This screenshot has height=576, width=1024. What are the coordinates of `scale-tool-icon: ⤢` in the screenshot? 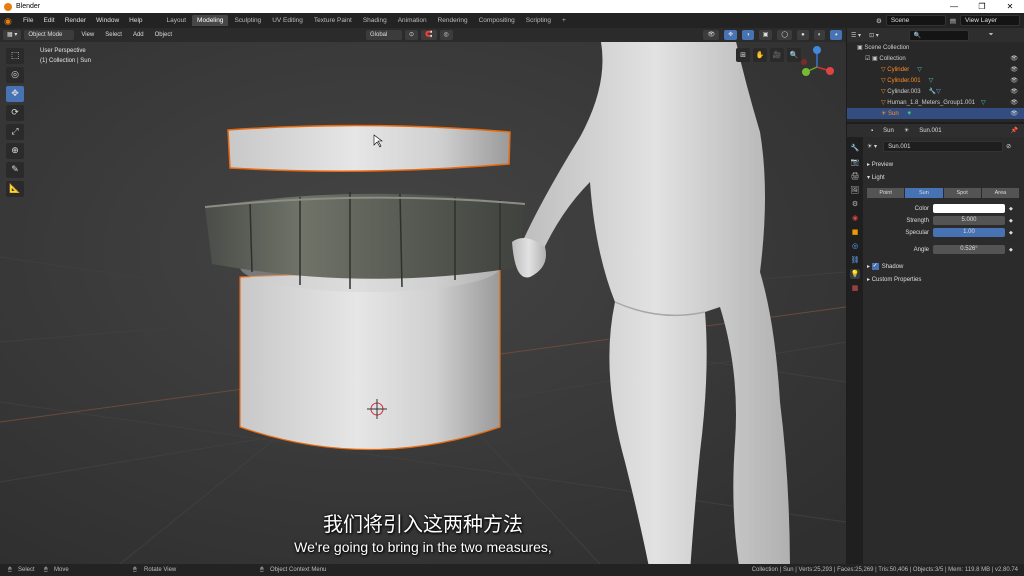 It's located at (15, 132).